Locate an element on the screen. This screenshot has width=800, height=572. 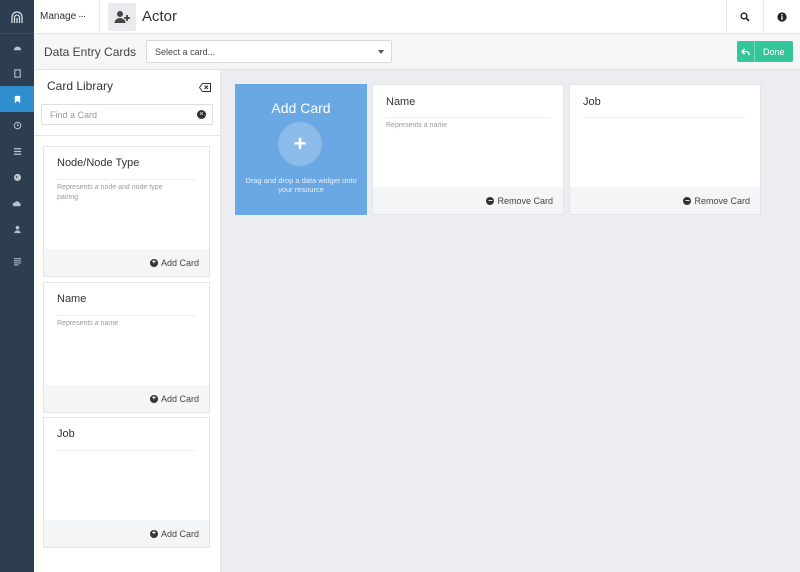
resource-card-title: Name is located at coordinates (401, 102).